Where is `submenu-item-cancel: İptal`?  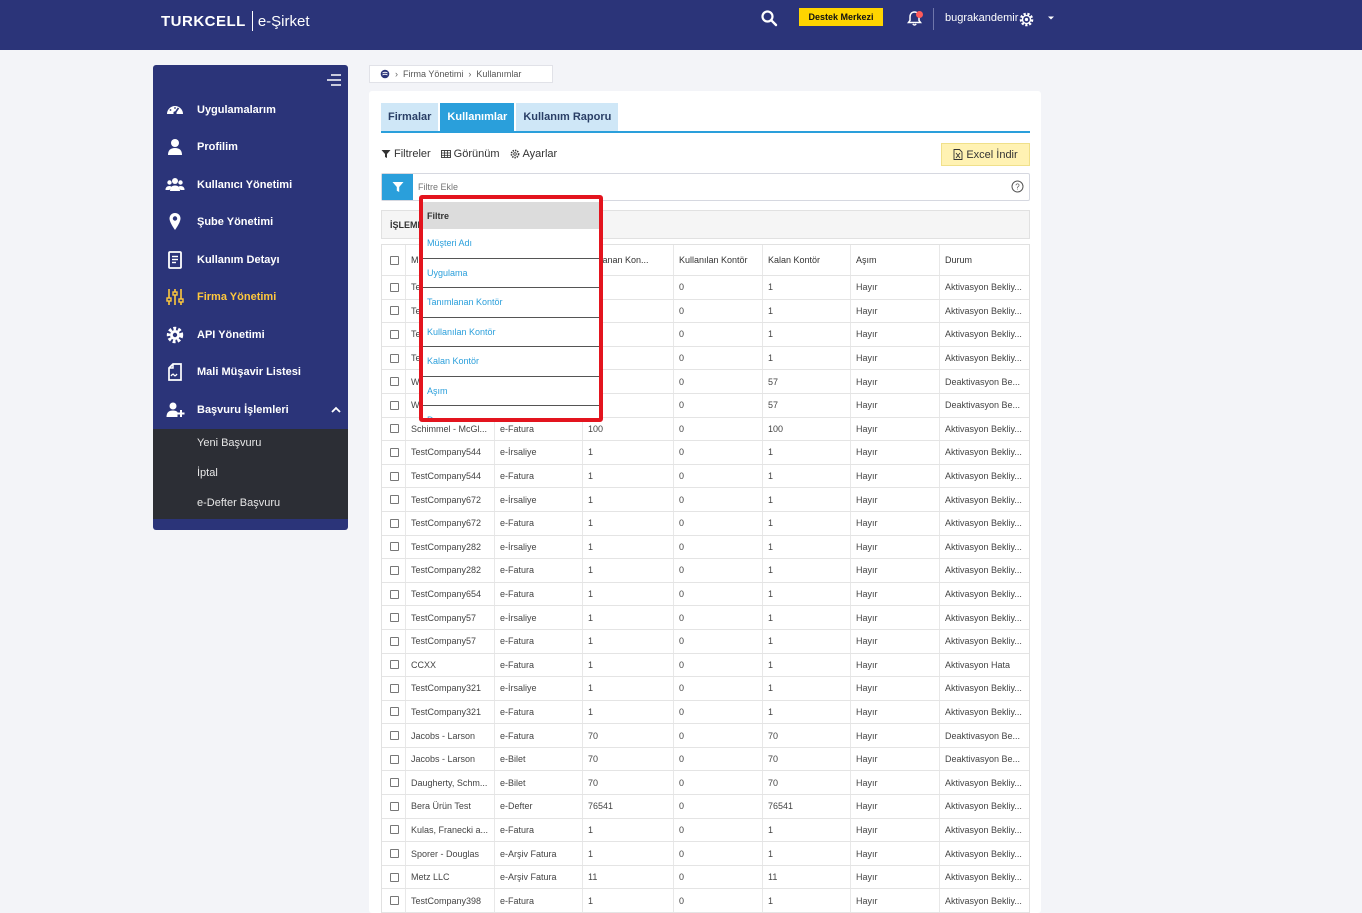 submenu-item-cancel: İptal is located at coordinates (207, 473).